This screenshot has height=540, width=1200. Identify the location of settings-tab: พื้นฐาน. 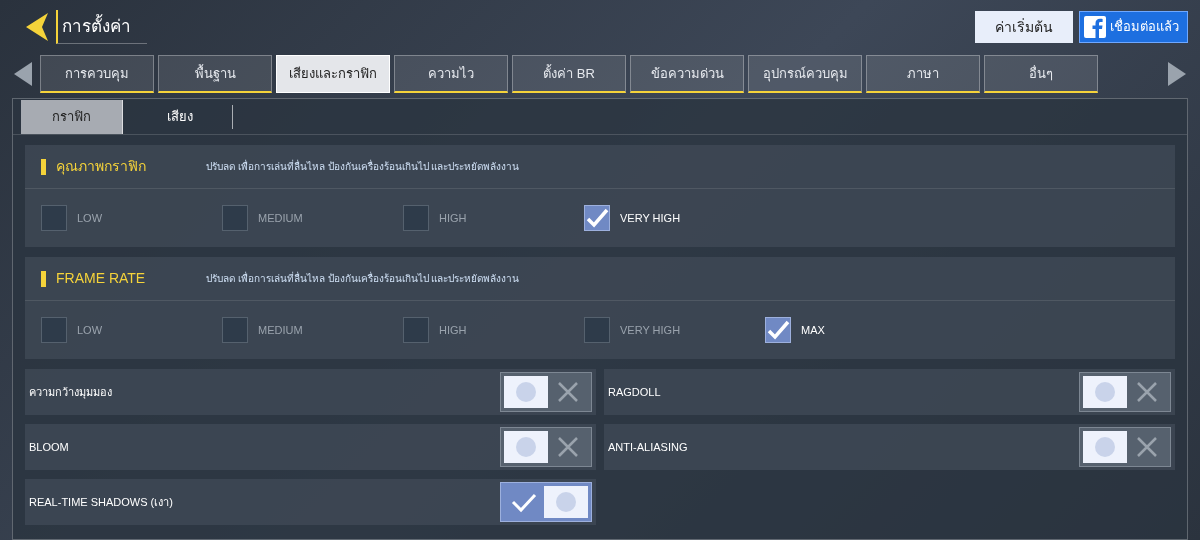
(215, 74).